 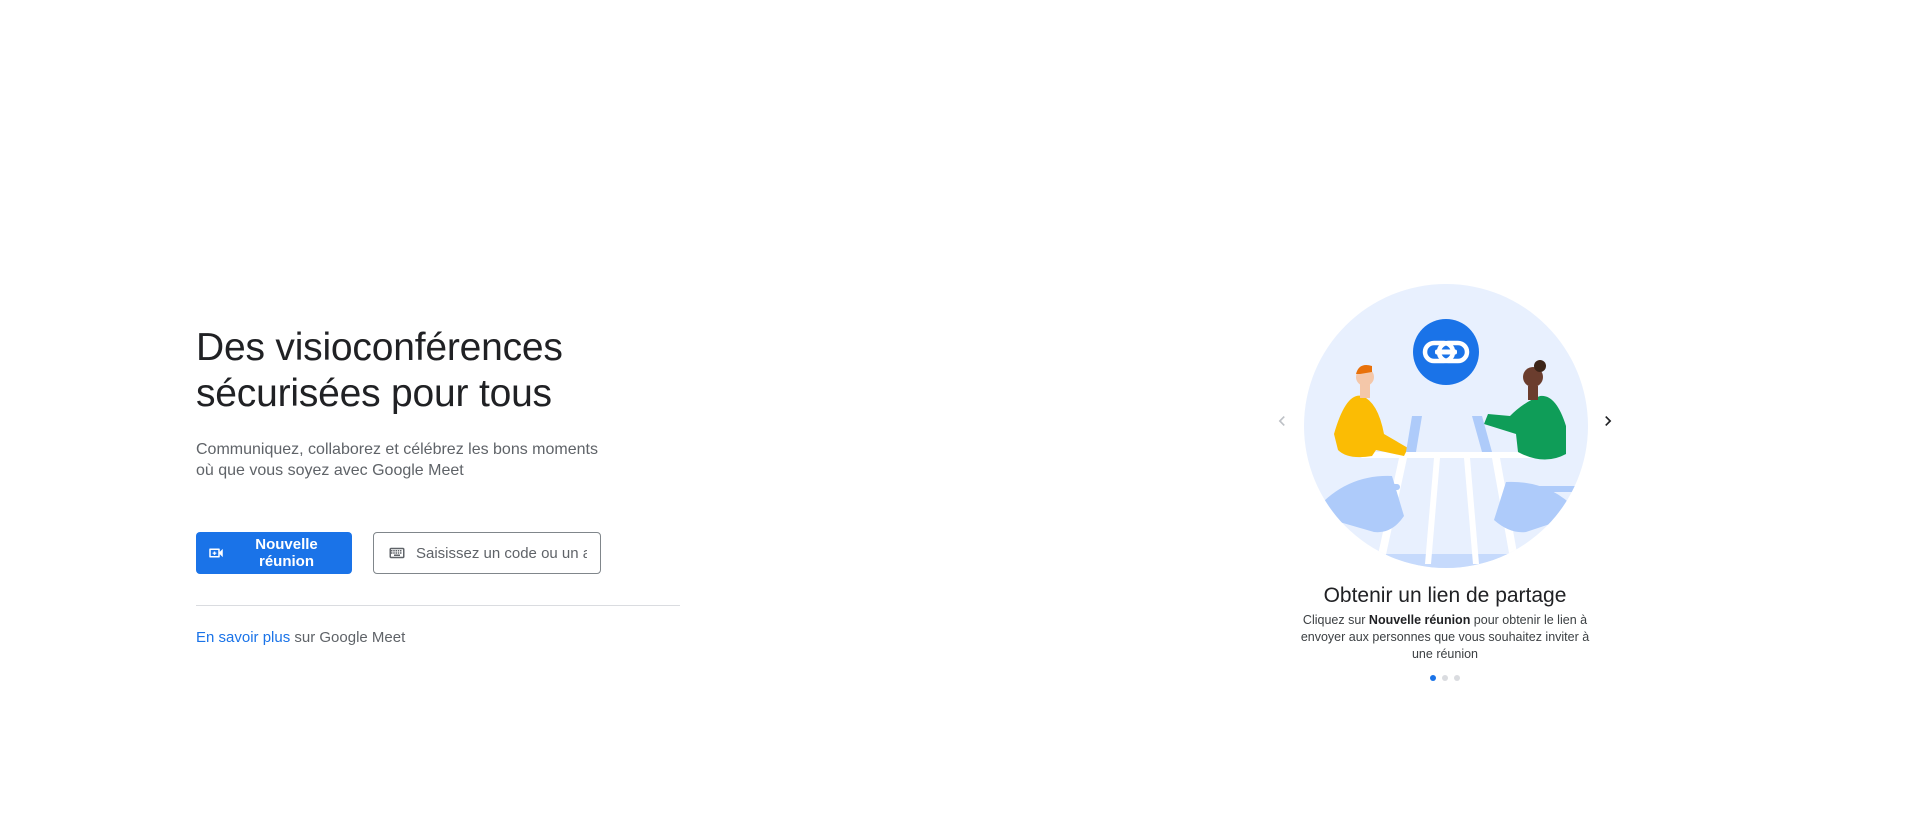 I want to click on carousel-prev-button, so click(x=1282, y=422).